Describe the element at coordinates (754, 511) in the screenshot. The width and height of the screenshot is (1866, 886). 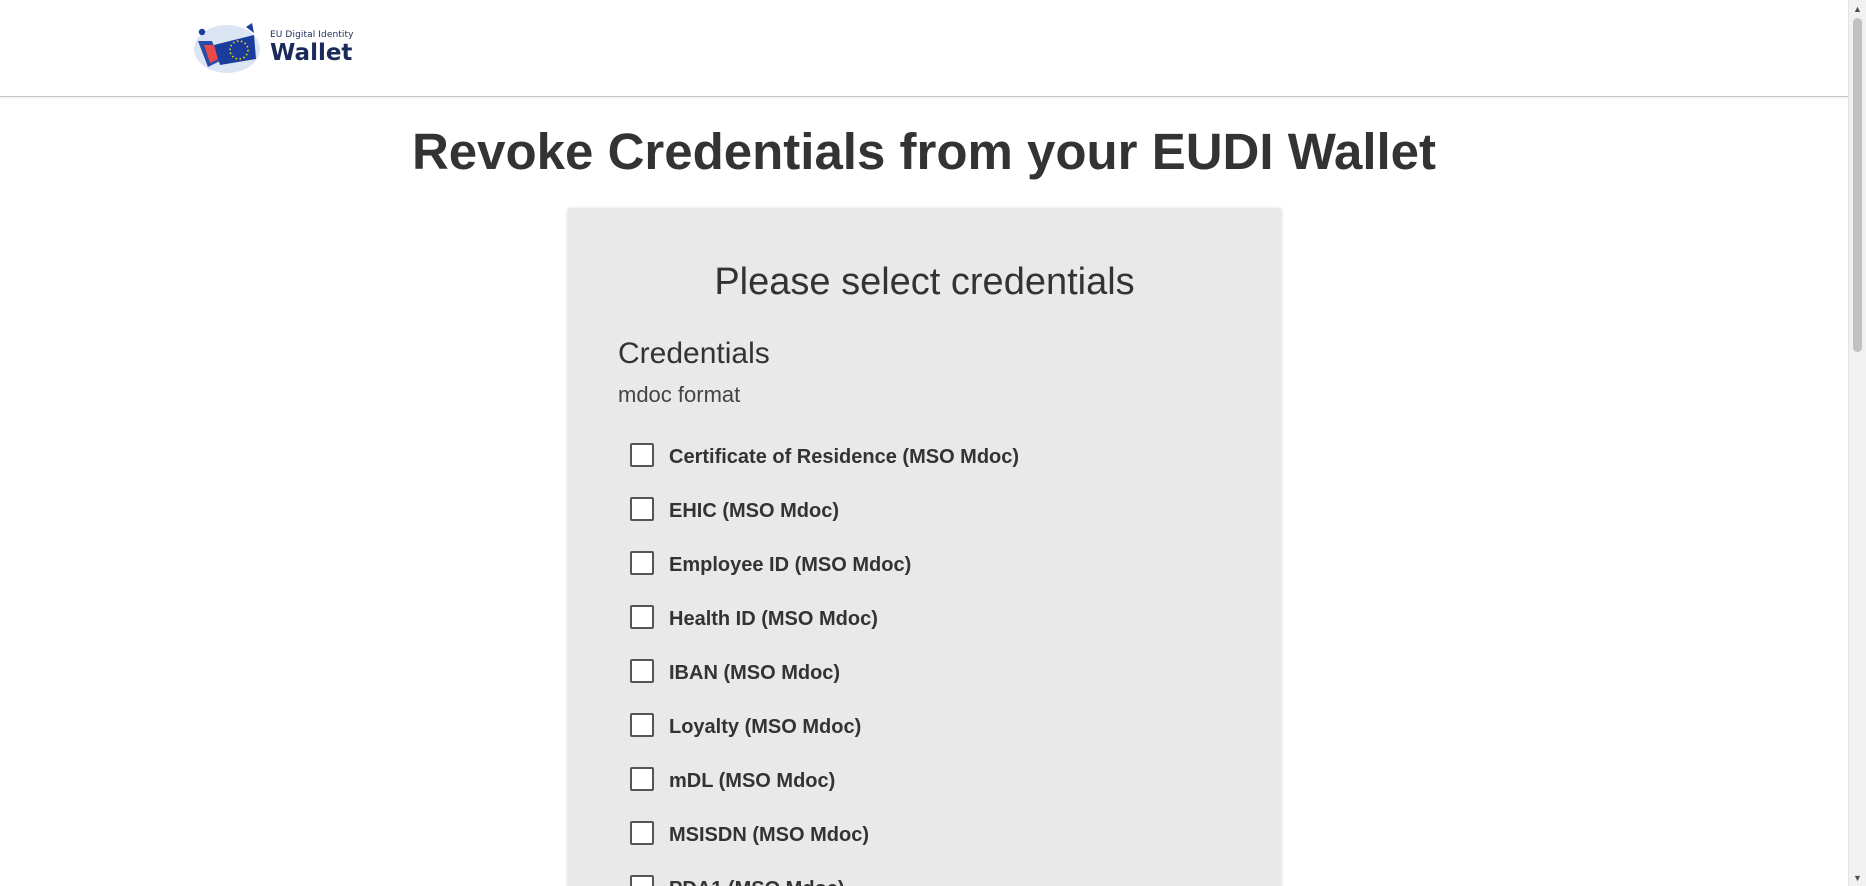
I see `credential-option-label: EHIC (MSO Mdoc)` at that location.